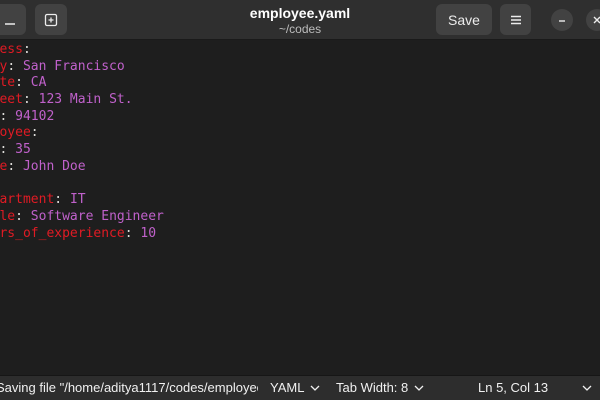 This screenshot has height=400, width=600. What do you see at coordinates (97, 216) in the screenshot?
I see `yaml-value: Software Engineer` at bounding box center [97, 216].